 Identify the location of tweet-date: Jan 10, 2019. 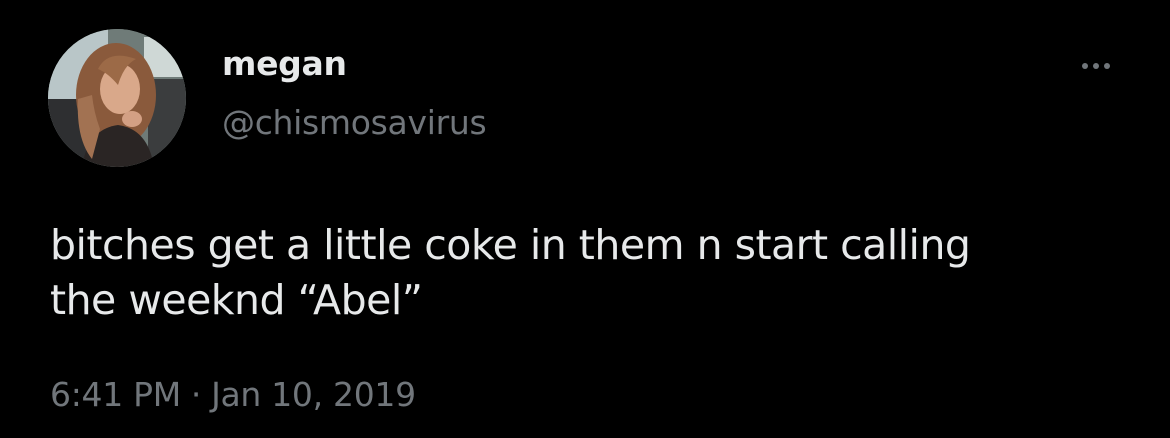
(313, 394).